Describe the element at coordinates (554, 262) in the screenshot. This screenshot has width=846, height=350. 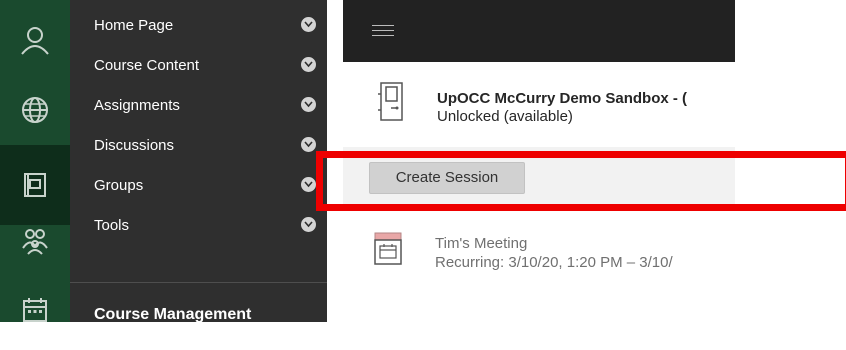
I see `session-recurrence: Recurring: 3/10/20, 1:20 PM – 3/10/` at that location.